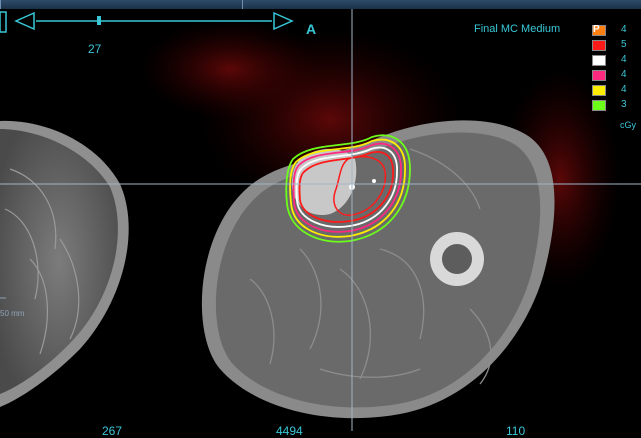 Image resolution: width=641 pixels, height=438 pixels. I want to click on readout-right: 110, so click(516, 431).